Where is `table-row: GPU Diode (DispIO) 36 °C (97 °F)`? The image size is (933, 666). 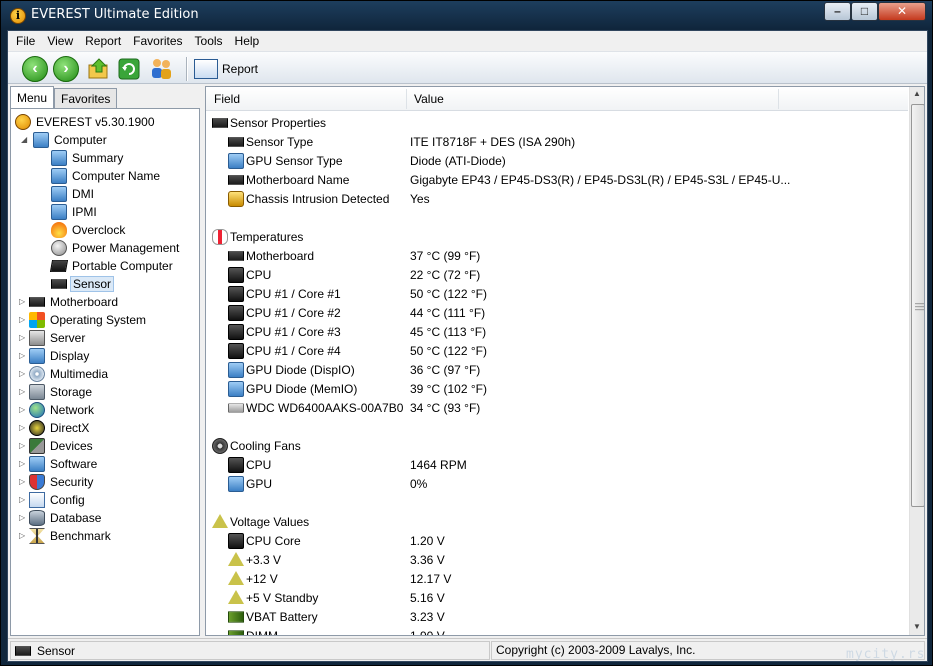
table-row: GPU Diode (DispIO) 36 °C (97 °F) is located at coordinates (556, 370).